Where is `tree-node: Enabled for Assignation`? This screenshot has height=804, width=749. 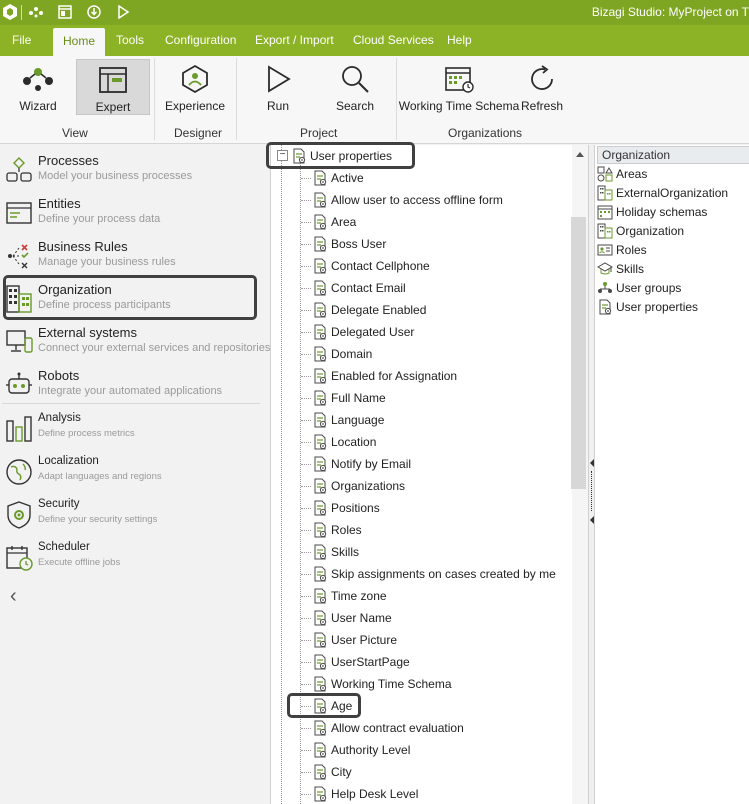
tree-node: Enabled for Assignation is located at coordinates (384, 376).